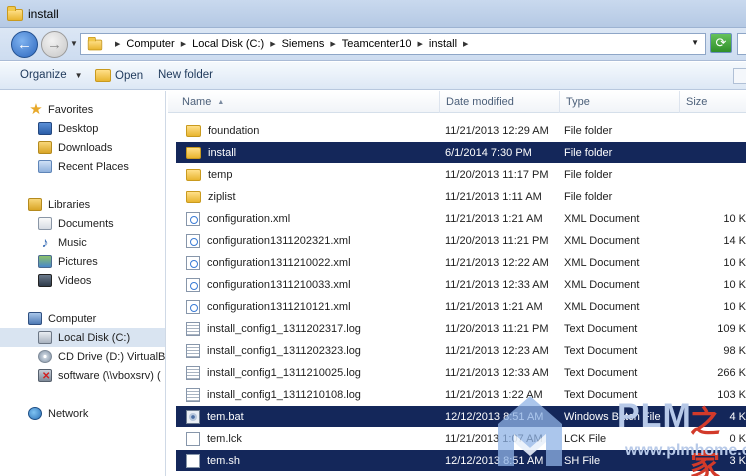 The width and height of the screenshot is (746, 476). I want to click on nav-item-downloads: Downloads, so click(82, 147).